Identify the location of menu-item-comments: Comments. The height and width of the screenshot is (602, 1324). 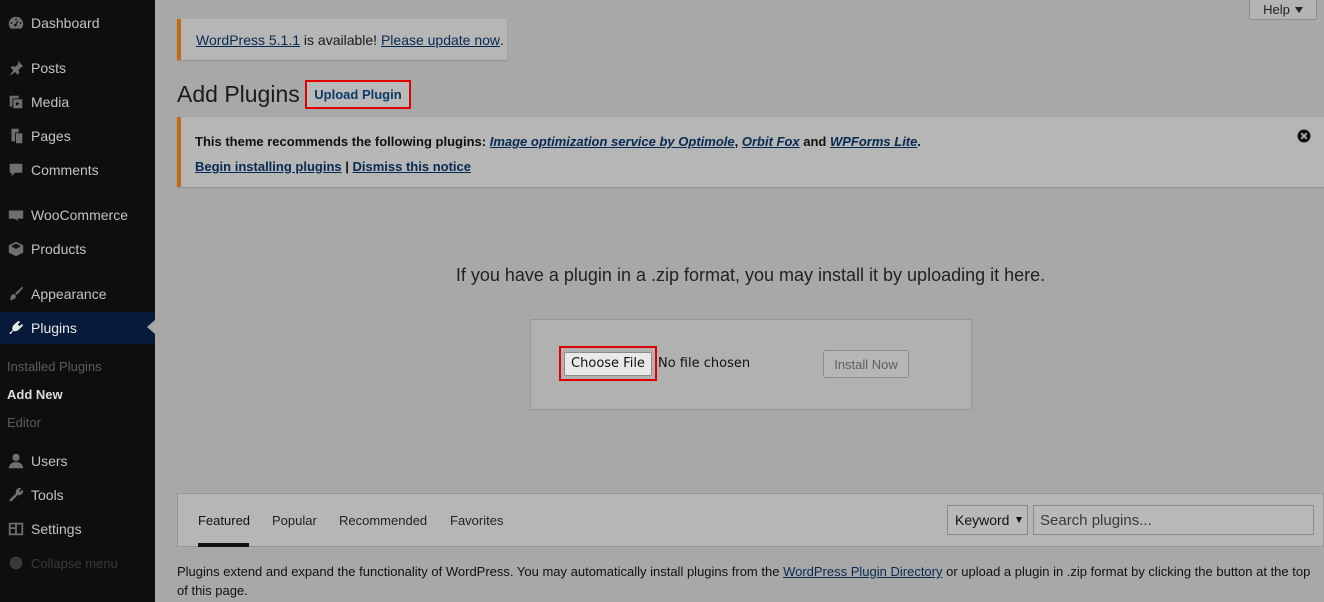
(77, 170).